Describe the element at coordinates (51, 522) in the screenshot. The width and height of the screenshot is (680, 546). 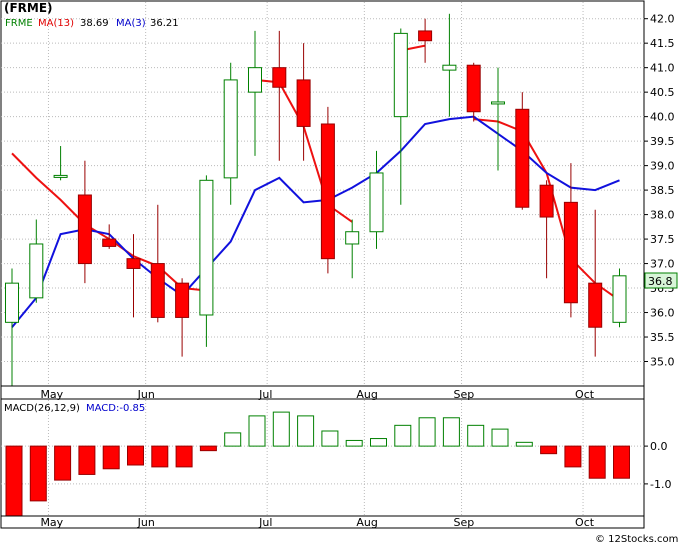
I see `macd-month-label: May` at that location.